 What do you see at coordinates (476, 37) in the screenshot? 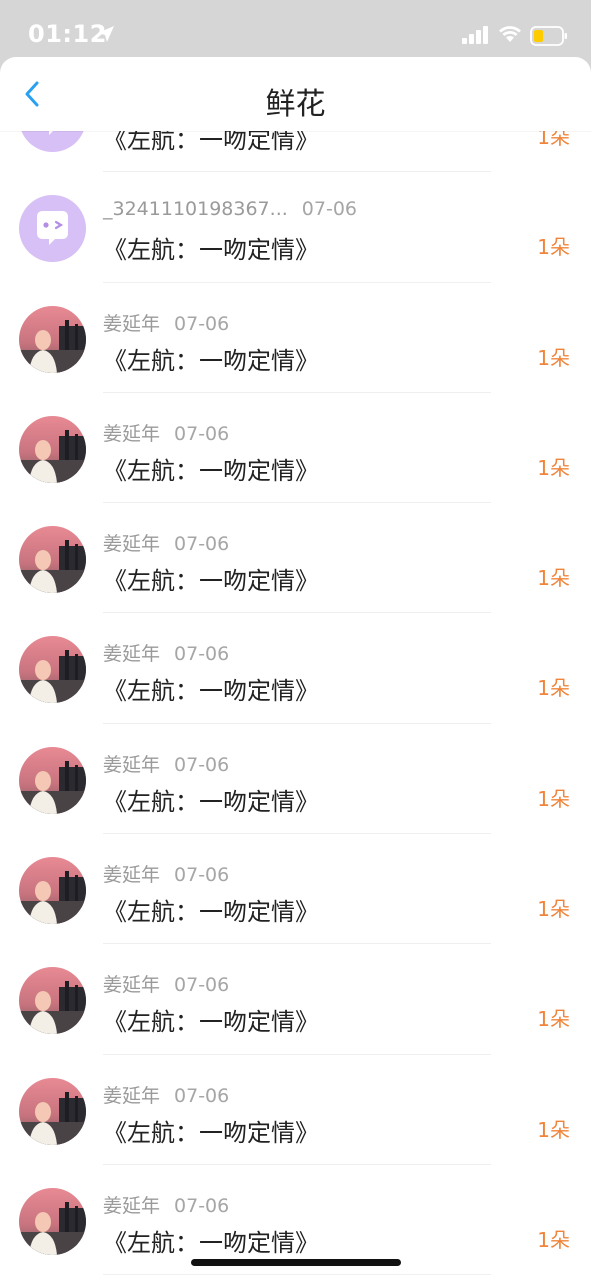
I see `cellular-signal-icon` at bounding box center [476, 37].